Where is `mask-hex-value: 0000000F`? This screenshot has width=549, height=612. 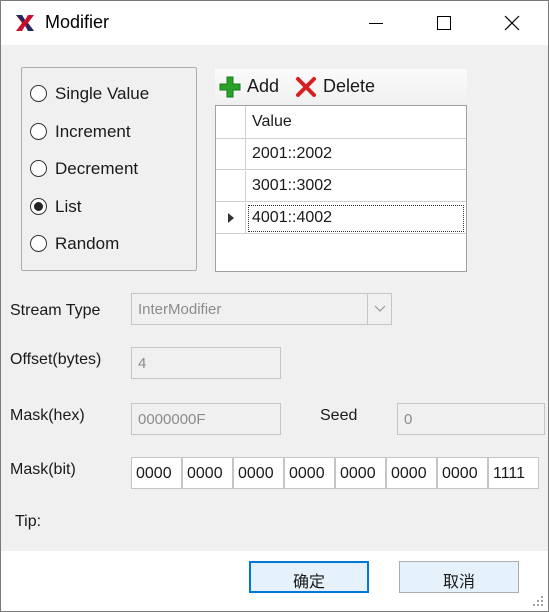 mask-hex-value: 0000000F is located at coordinates (172, 419).